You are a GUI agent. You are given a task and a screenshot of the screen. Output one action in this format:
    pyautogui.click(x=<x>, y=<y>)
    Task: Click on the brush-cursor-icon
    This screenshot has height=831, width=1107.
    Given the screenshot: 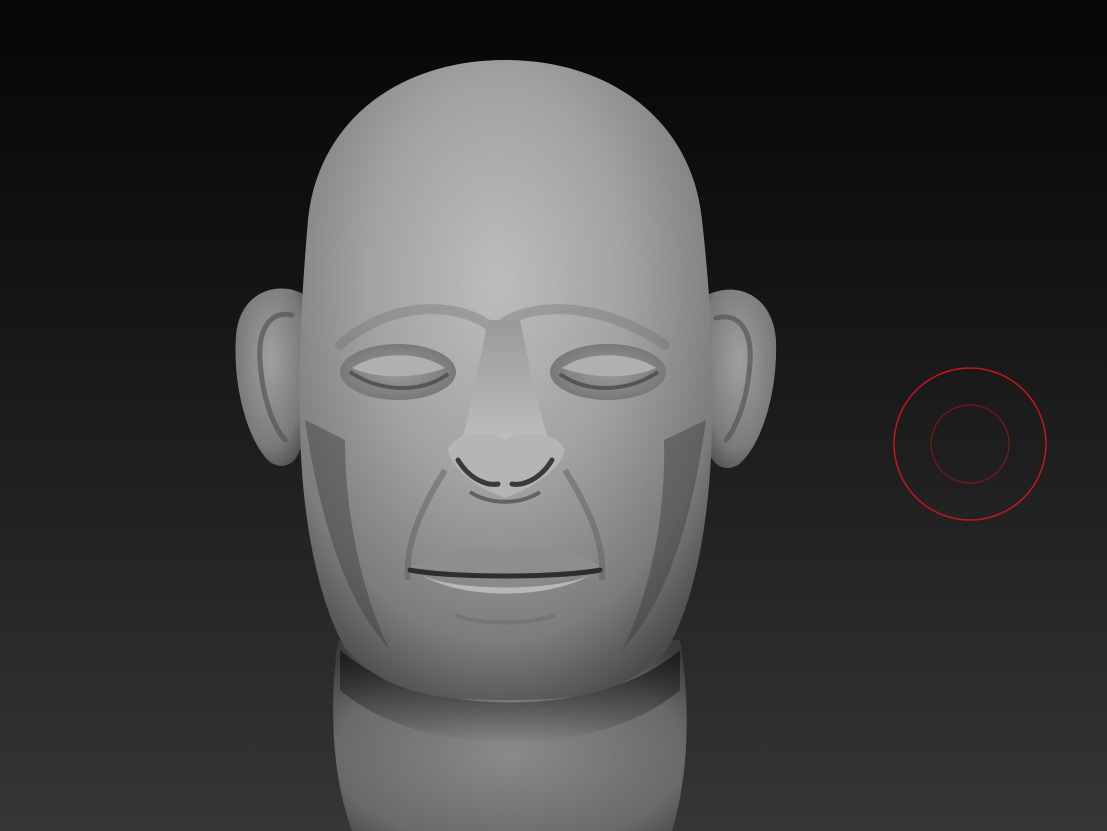 What is the action you would take?
    pyautogui.click(x=970, y=444)
    